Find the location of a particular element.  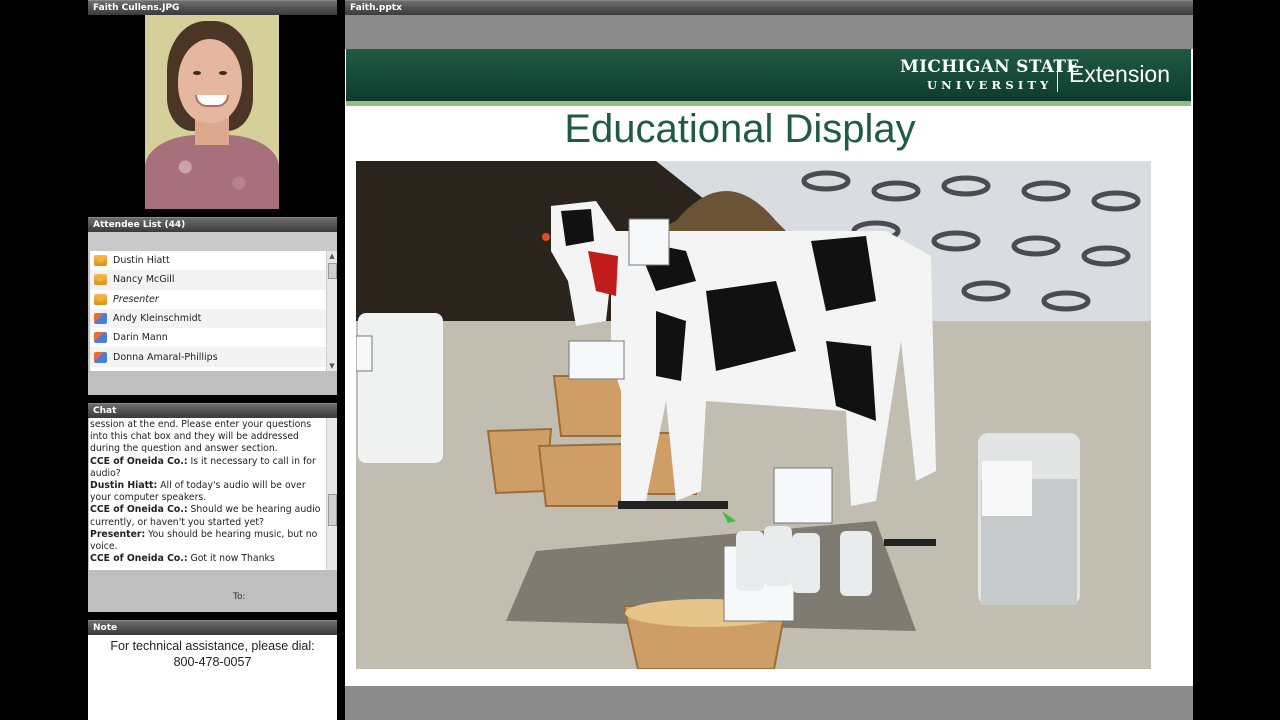

attendee-toolbar is located at coordinates (212, 241).